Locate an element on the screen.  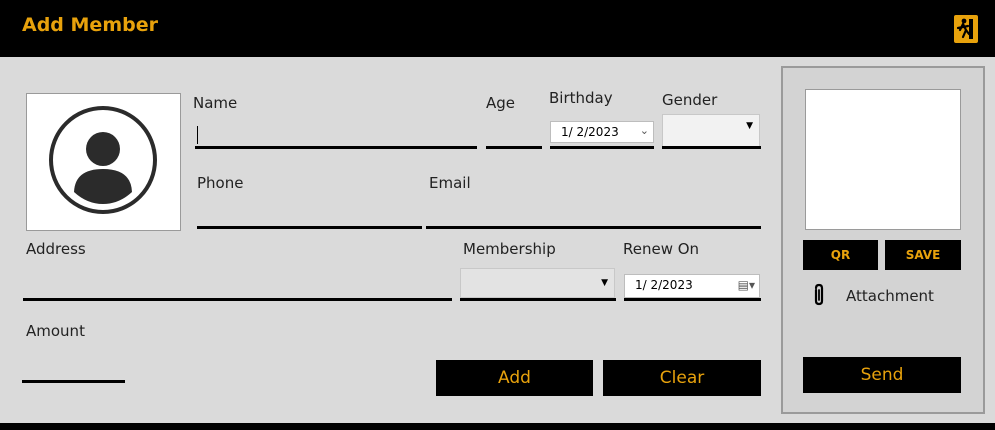
phone-input is located at coordinates (309, 227).